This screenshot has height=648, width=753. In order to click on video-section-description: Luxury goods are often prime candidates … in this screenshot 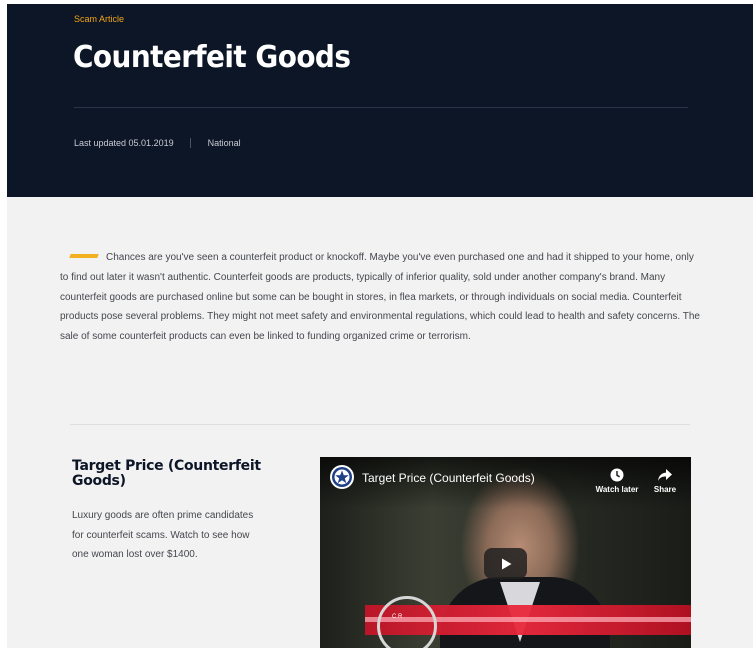, I will do `click(163, 535)`.